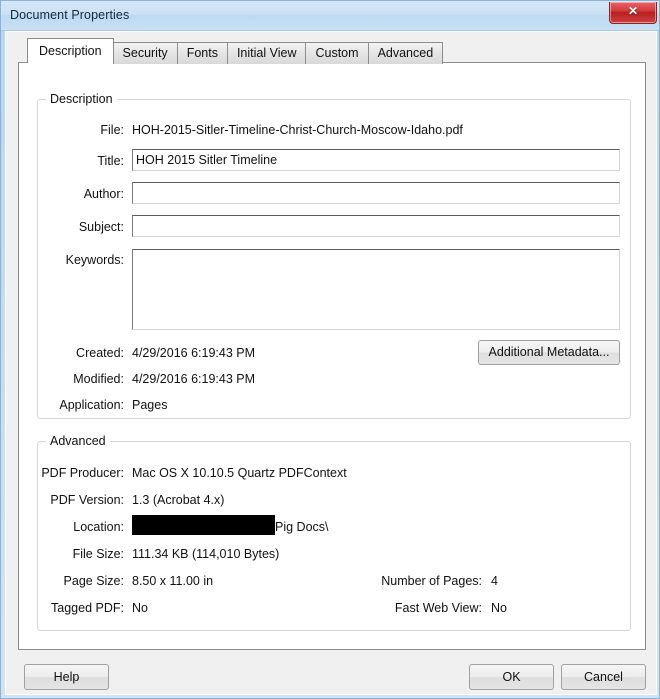 Image resolution: width=660 pixels, height=699 pixels. Describe the element at coordinates (94, 260) in the screenshot. I see `keywords-label: Keywords:` at that location.